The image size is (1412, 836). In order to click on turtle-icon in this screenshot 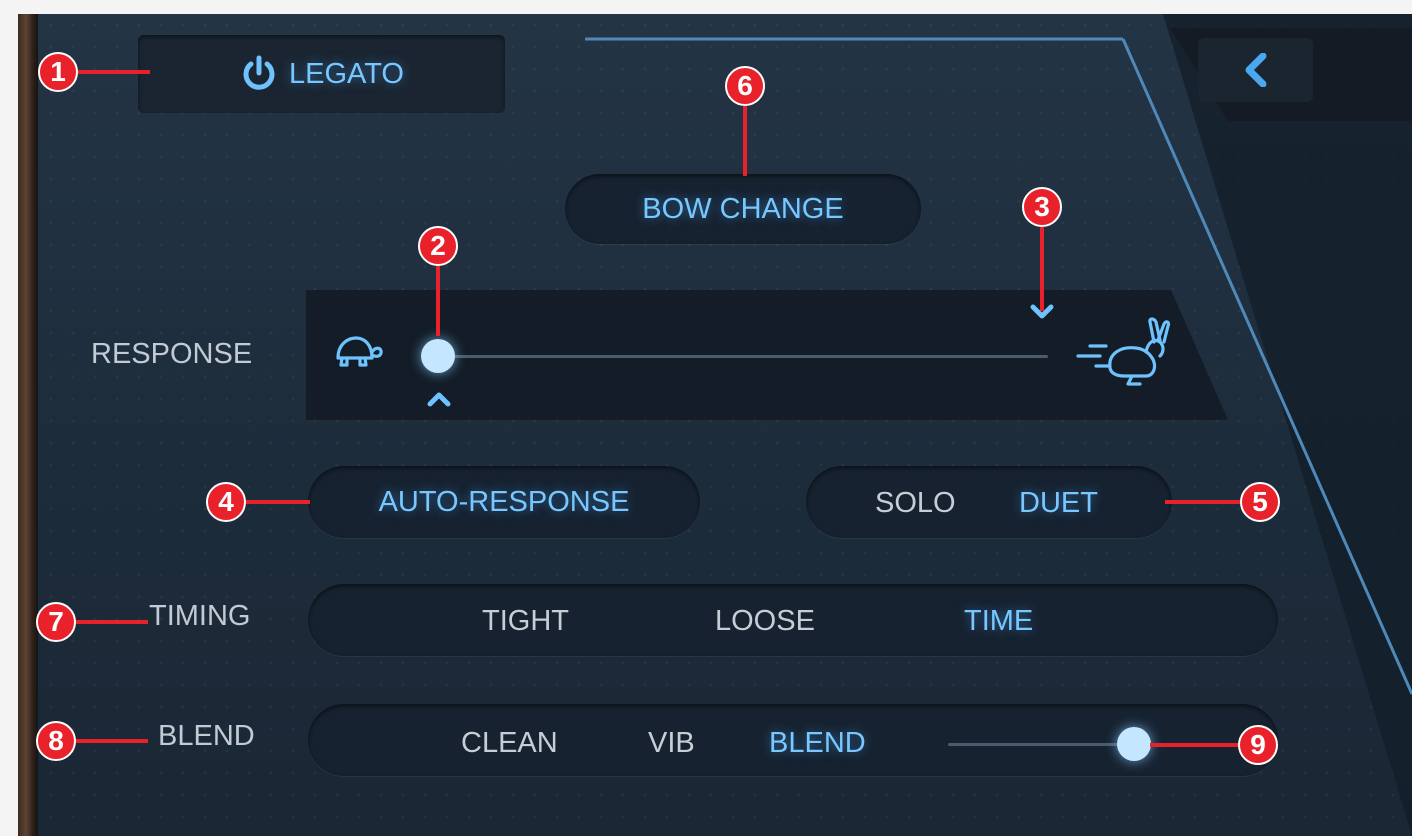, I will do `click(358, 352)`.